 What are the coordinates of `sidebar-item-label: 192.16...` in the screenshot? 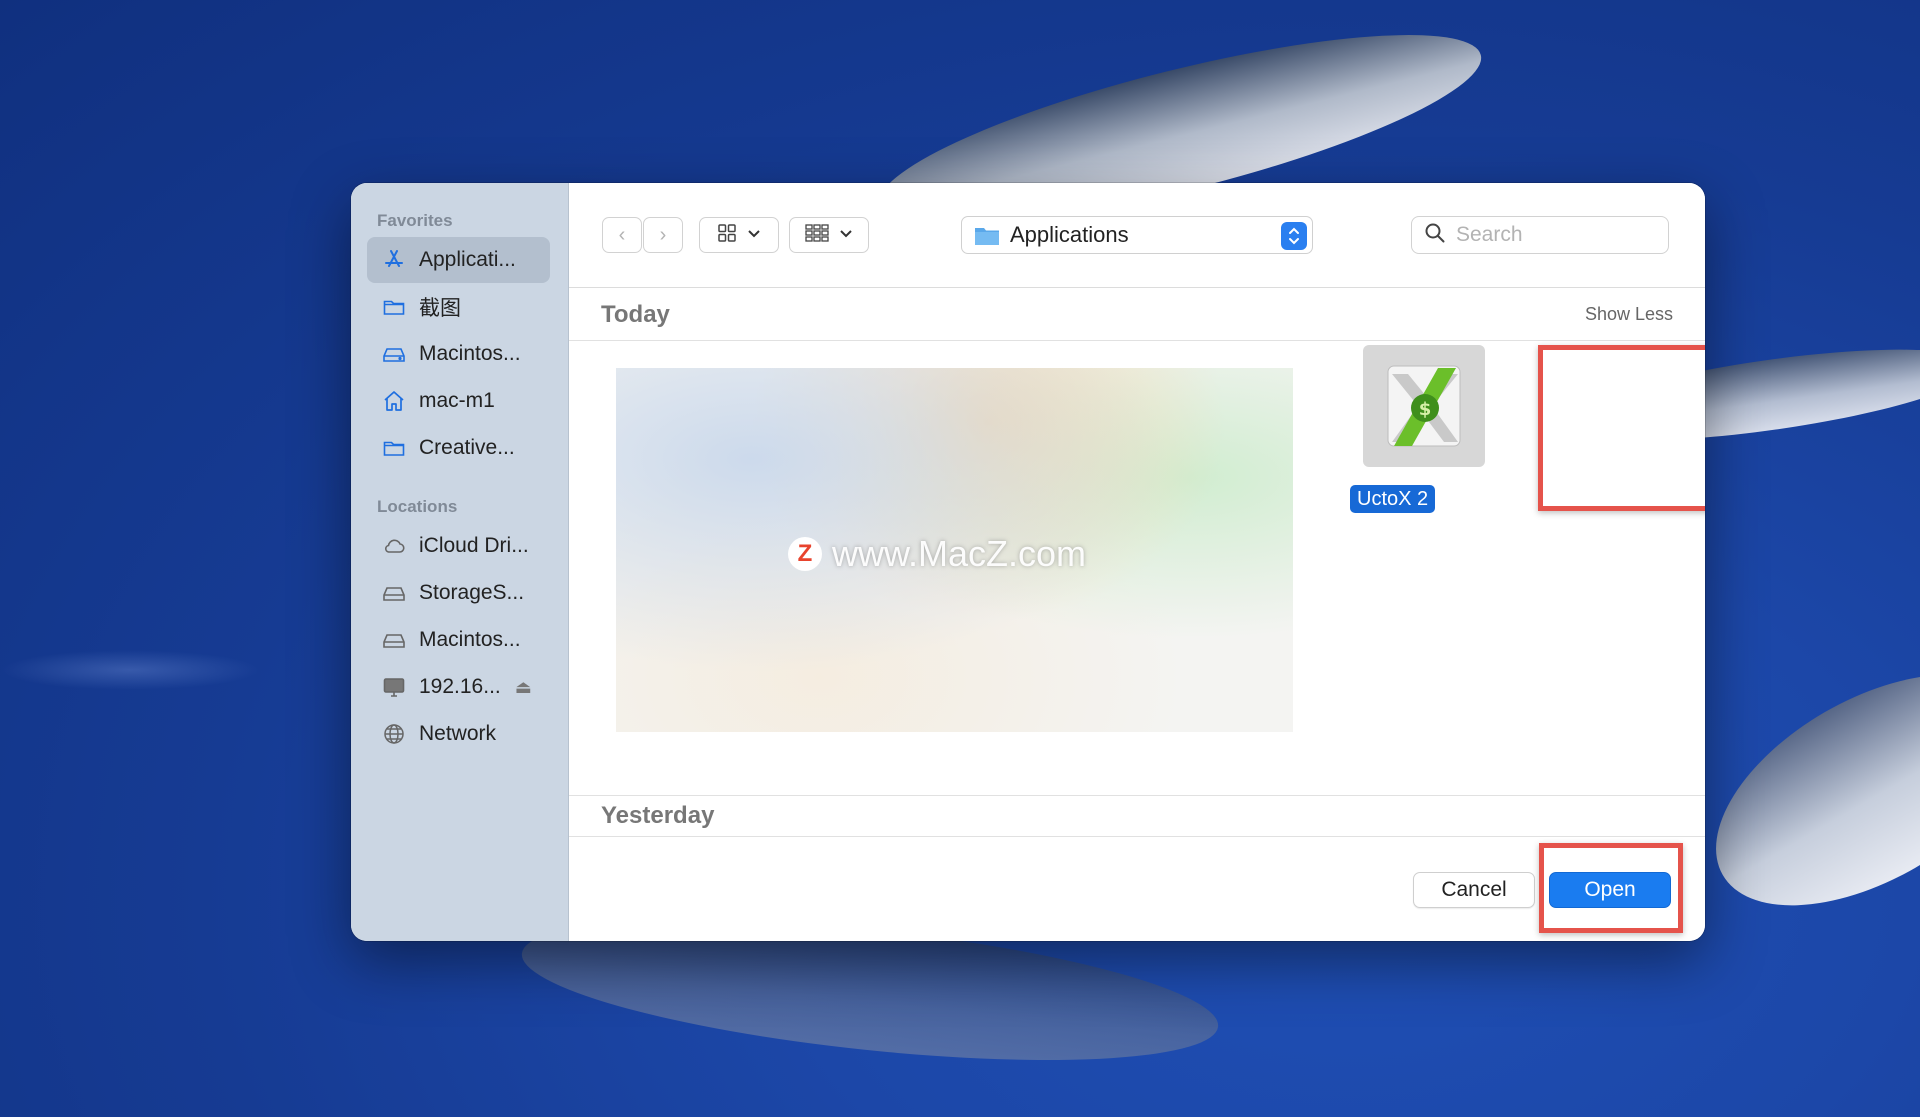 It's located at (460, 686).